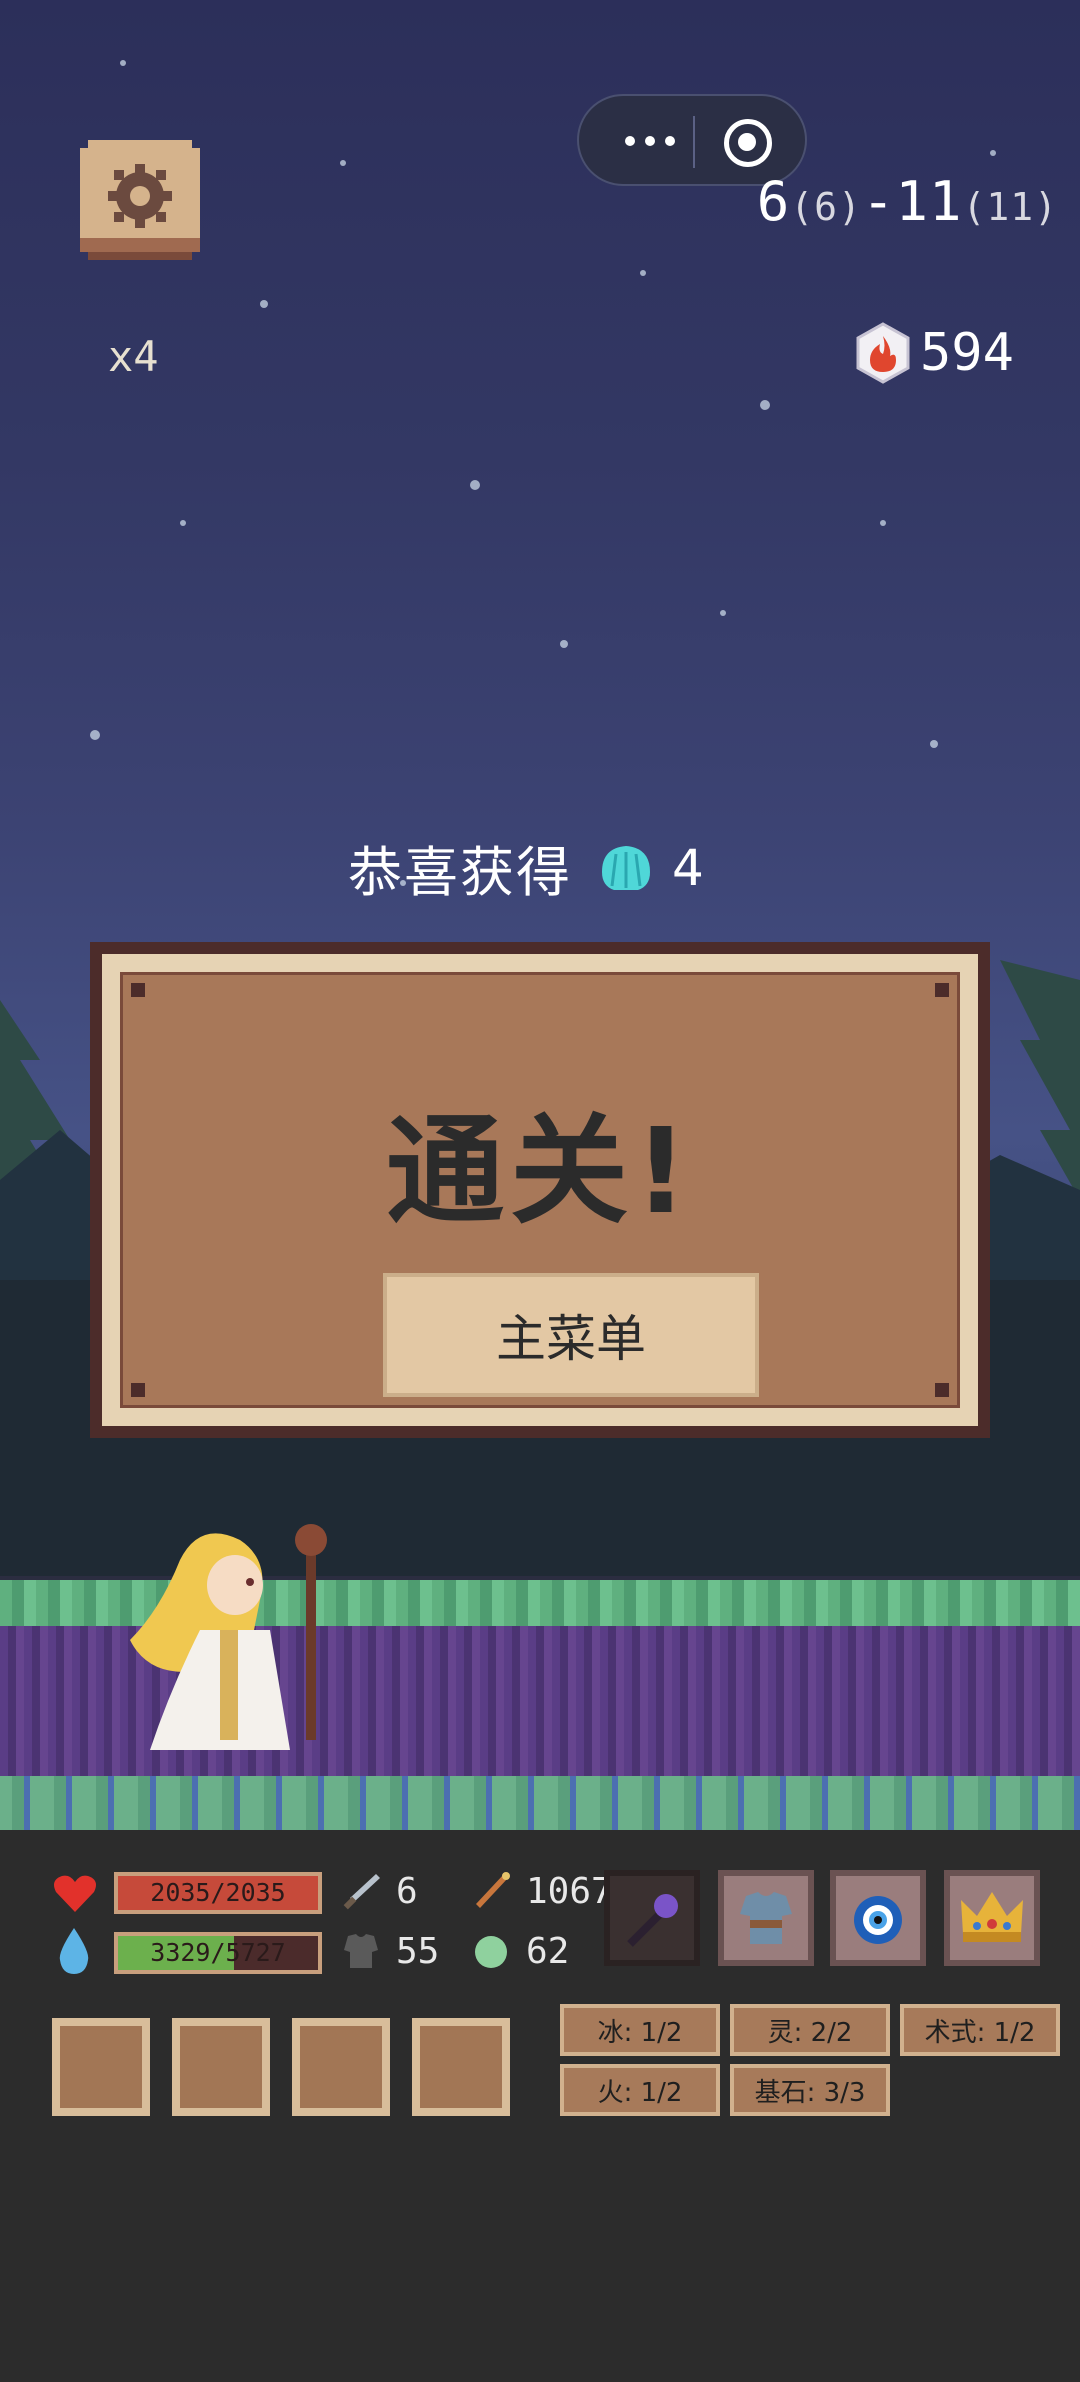 The width and height of the screenshot is (1080, 2382). I want to click on level-main: 6, so click(773, 201).